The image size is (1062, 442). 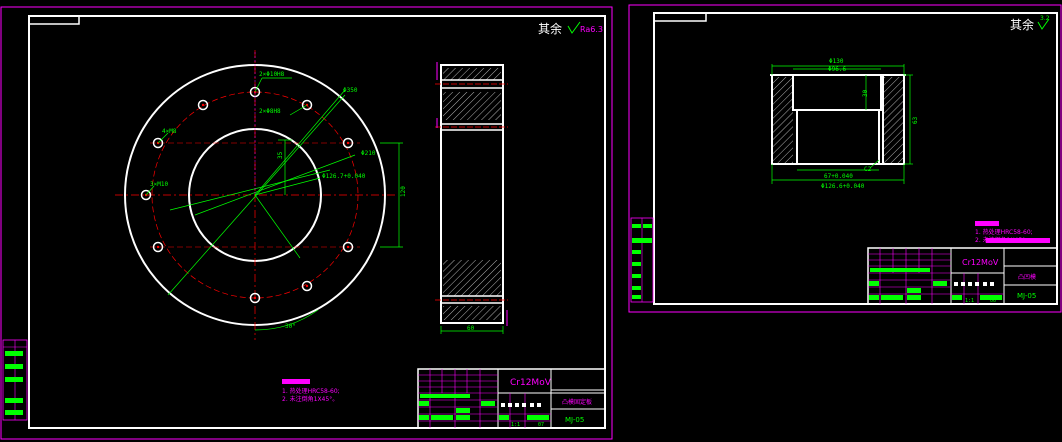 What do you see at coordinates (472, 278) in the screenshot?
I see `side-hatch-bottom` at bounding box center [472, 278].